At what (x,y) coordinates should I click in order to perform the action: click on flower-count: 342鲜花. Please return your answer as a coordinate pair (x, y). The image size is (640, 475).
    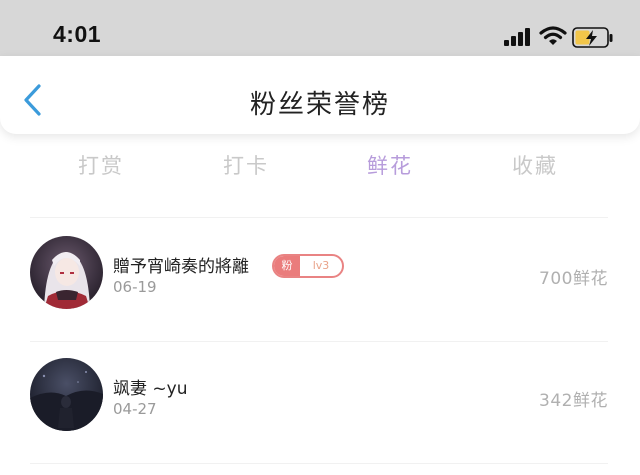
    Looking at the image, I should click on (573, 401).